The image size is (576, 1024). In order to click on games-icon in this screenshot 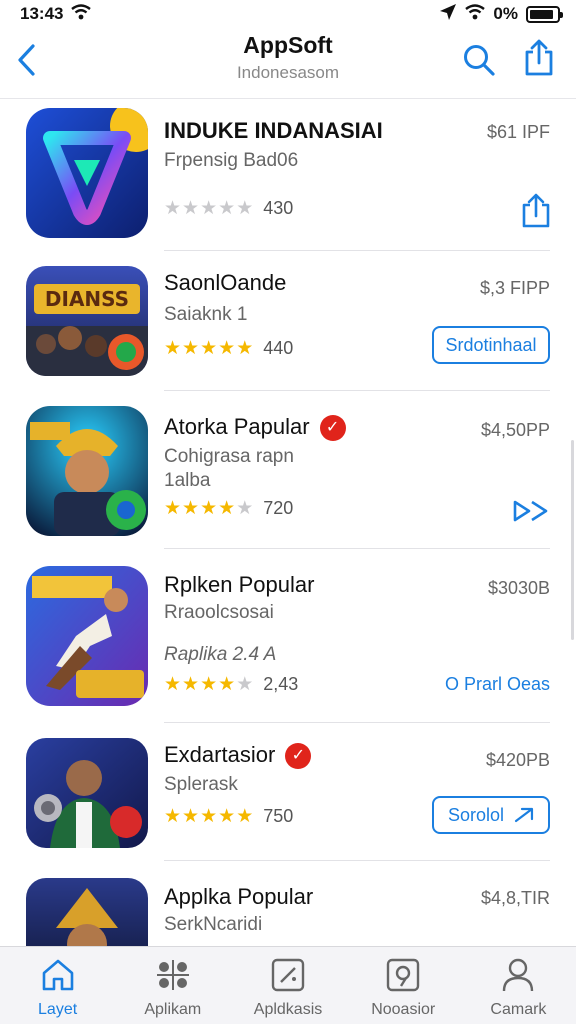, I will do `click(288, 975)`.